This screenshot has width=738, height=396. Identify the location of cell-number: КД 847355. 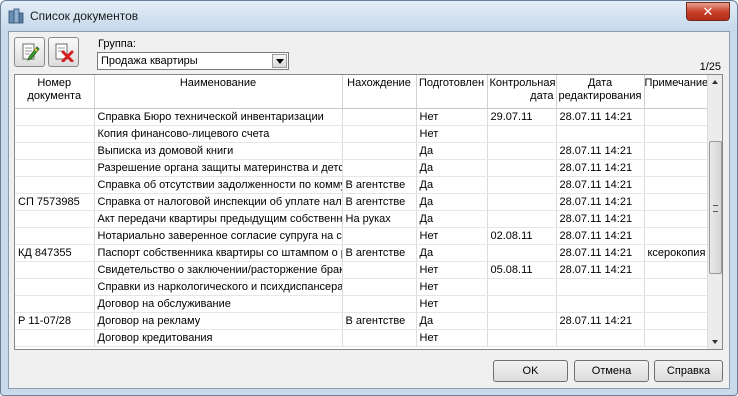
(55, 253).